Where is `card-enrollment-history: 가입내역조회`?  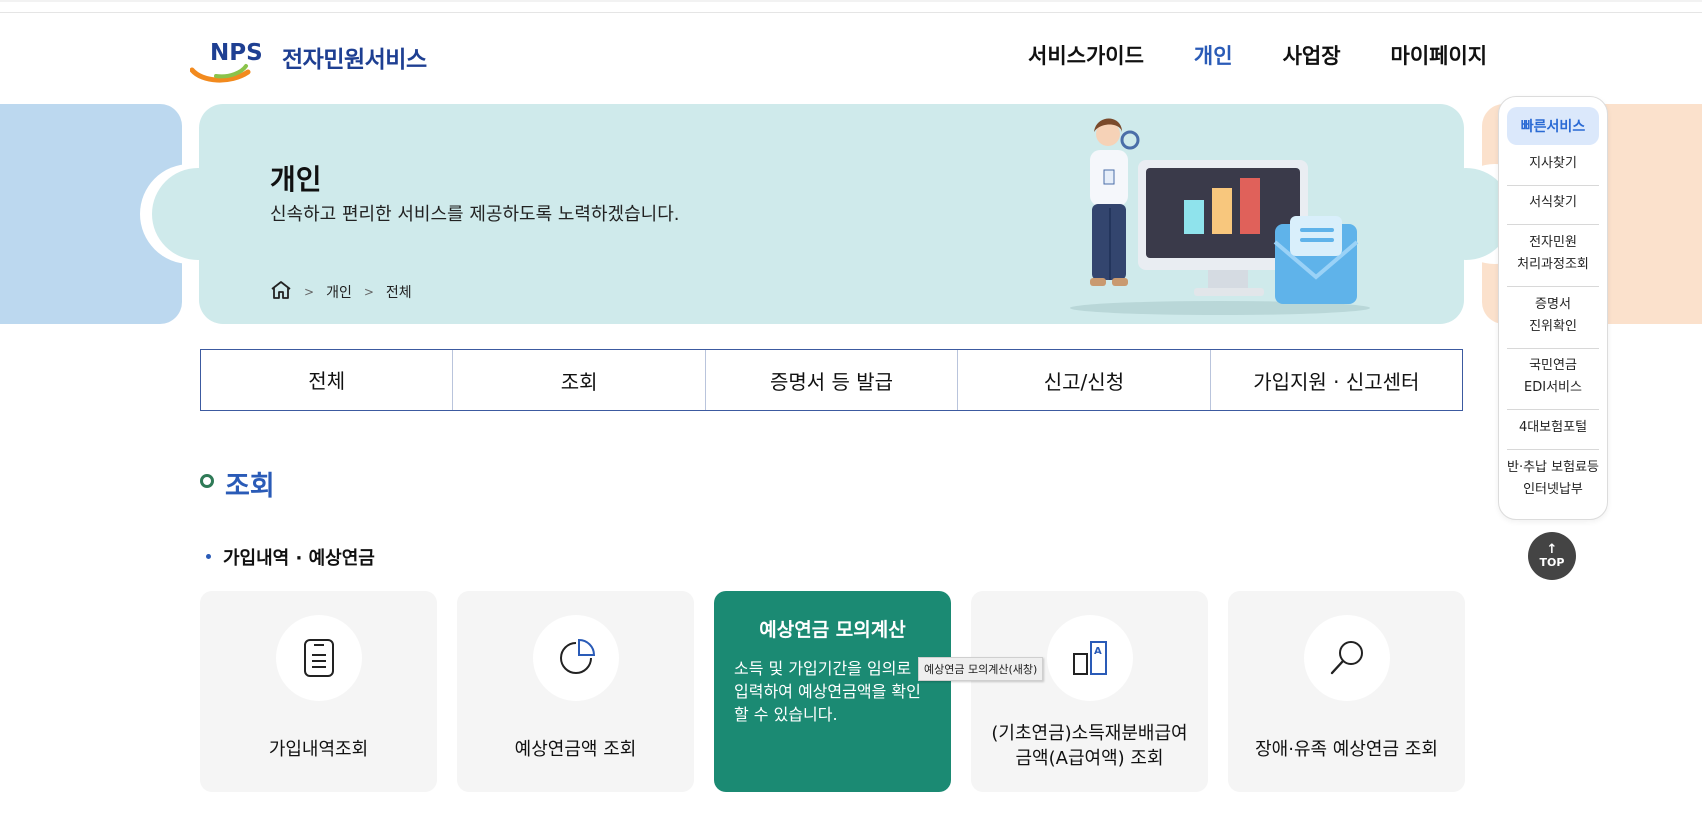 card-enrollment-history: 가입내역조회 is located at coordinates (318, 691).